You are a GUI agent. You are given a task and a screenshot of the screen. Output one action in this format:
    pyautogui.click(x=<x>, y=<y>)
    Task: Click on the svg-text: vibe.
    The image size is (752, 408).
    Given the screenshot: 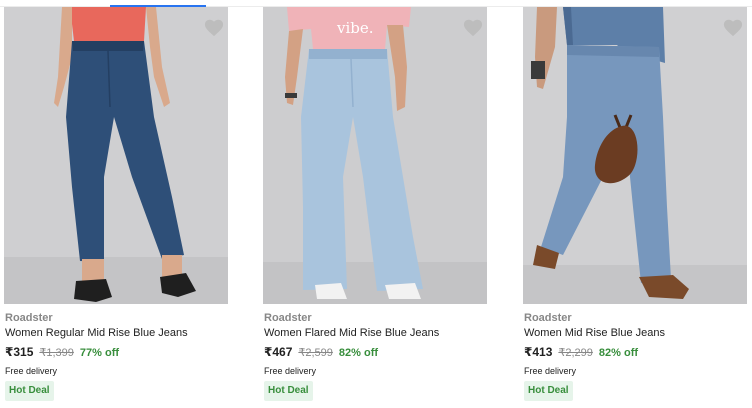 What is the action you would take?
    pyautogui.click(x=355, y=28)
    